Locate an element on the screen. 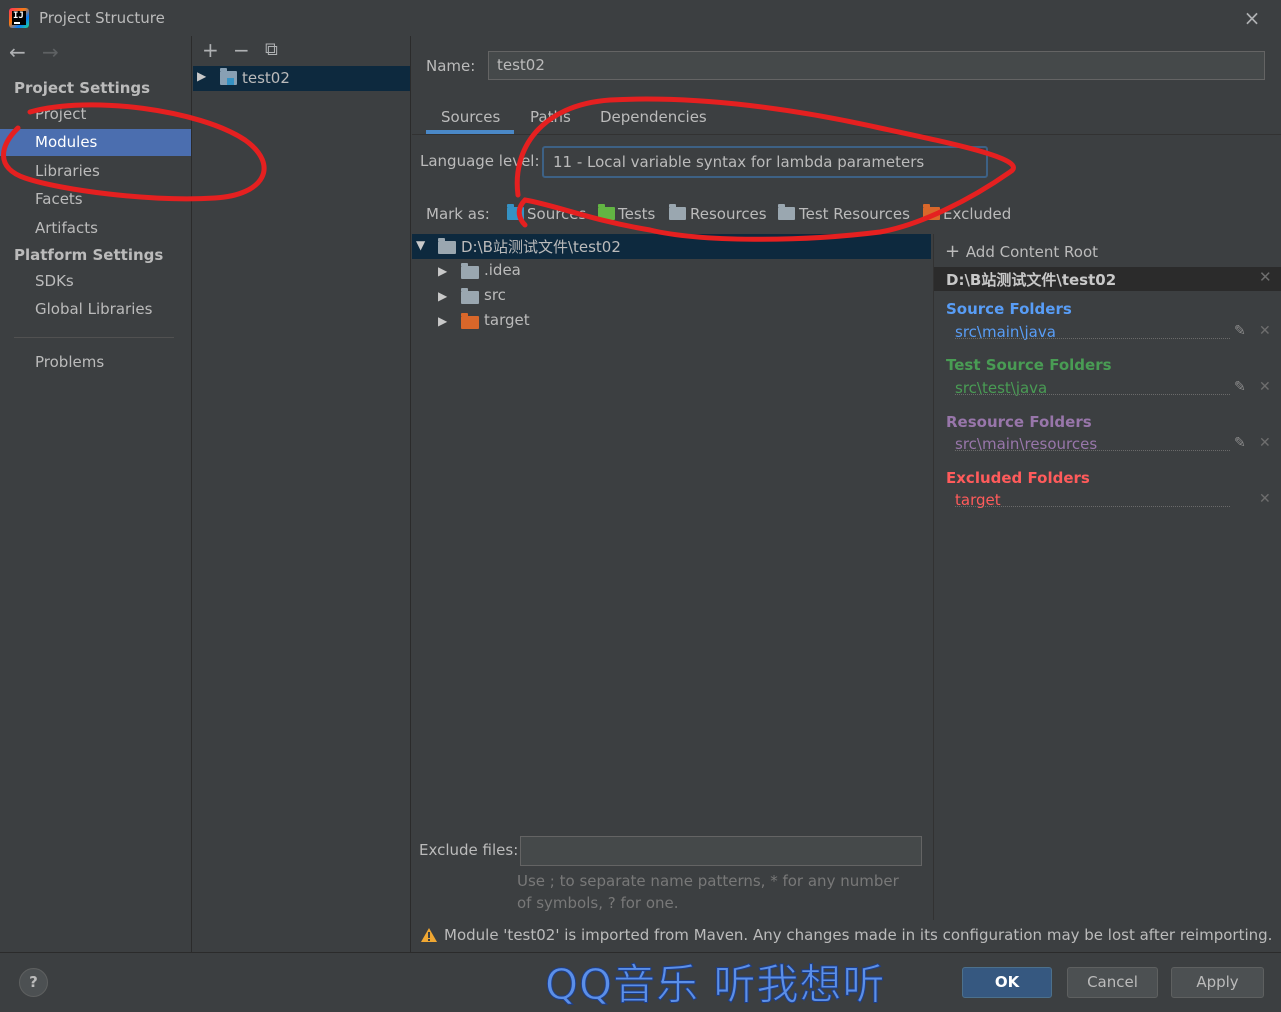 This screenshot has height=1012, width=1281. watermark-text: QQ音乐 听我想听 is located at coordinates (715, 985).